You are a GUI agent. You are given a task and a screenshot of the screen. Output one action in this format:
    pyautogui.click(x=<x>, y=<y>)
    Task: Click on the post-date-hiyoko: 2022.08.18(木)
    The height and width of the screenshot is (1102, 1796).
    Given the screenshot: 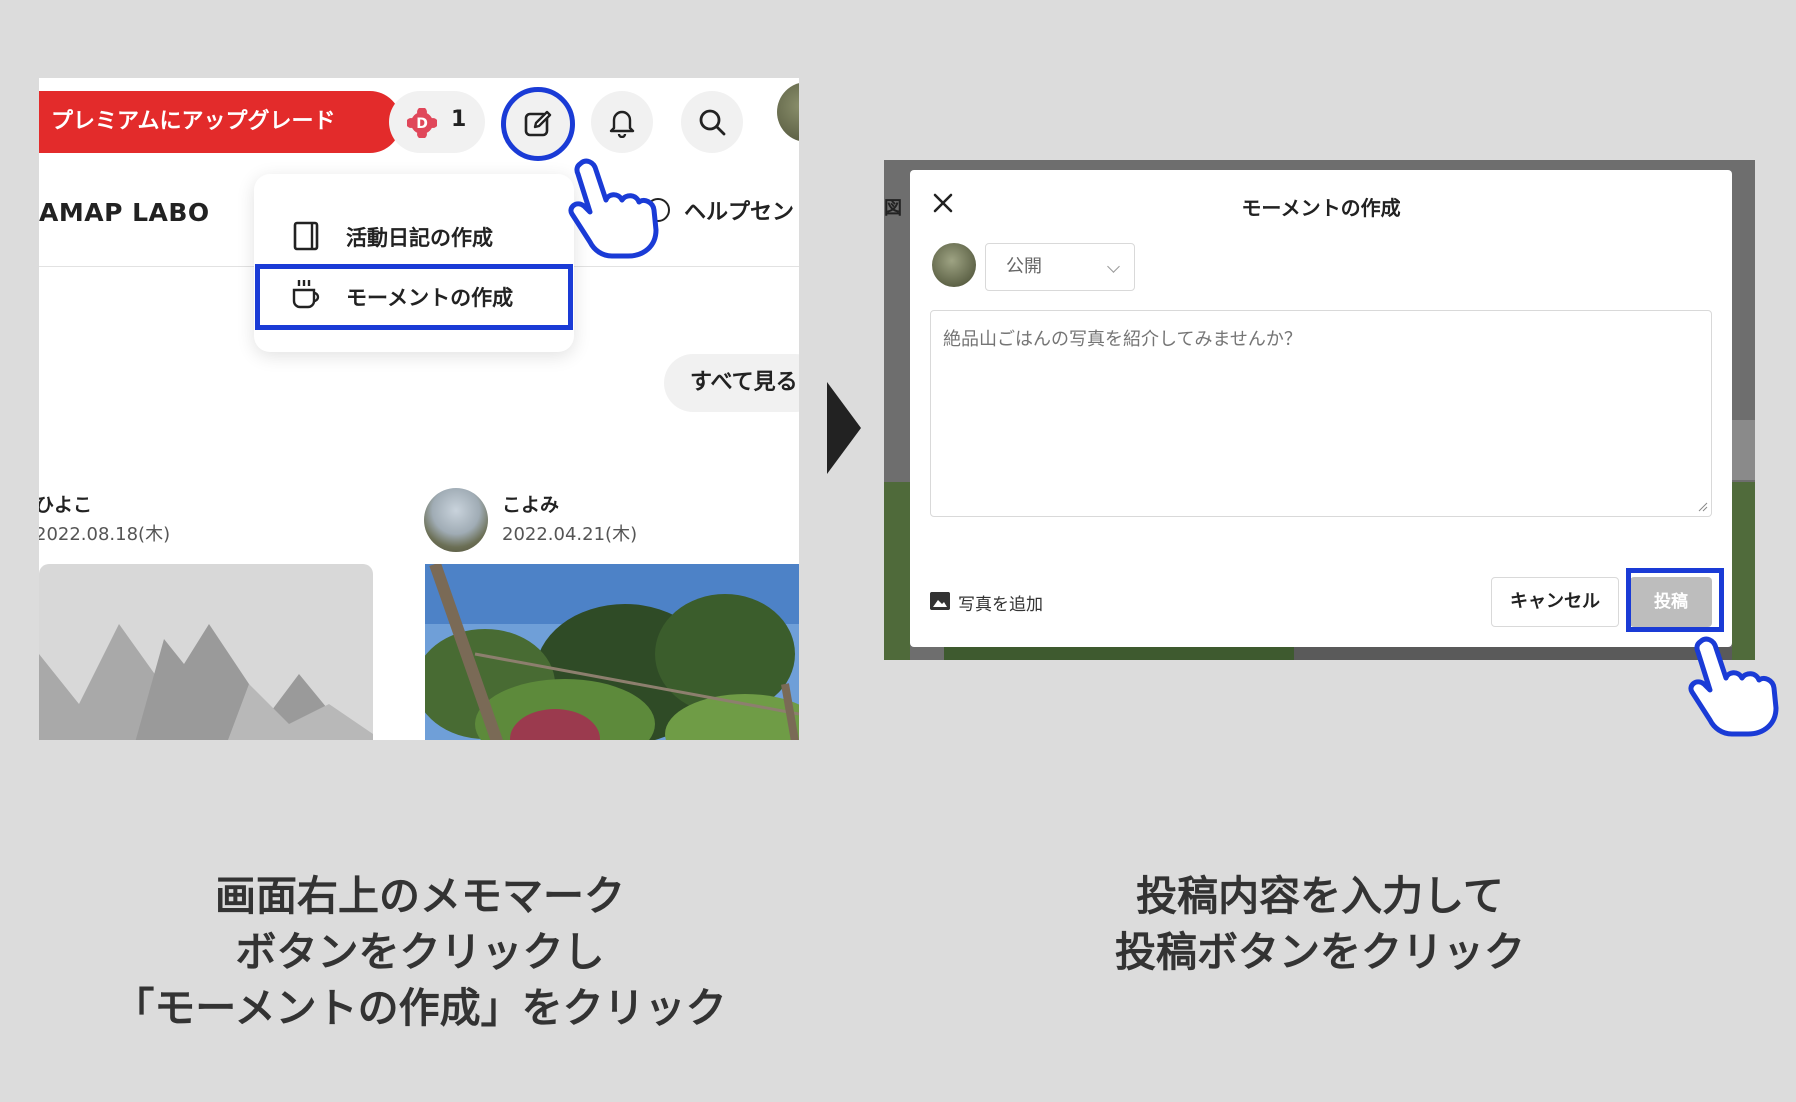 What is the action you would take?
    pyautogui.click(x=105, y=534)
    